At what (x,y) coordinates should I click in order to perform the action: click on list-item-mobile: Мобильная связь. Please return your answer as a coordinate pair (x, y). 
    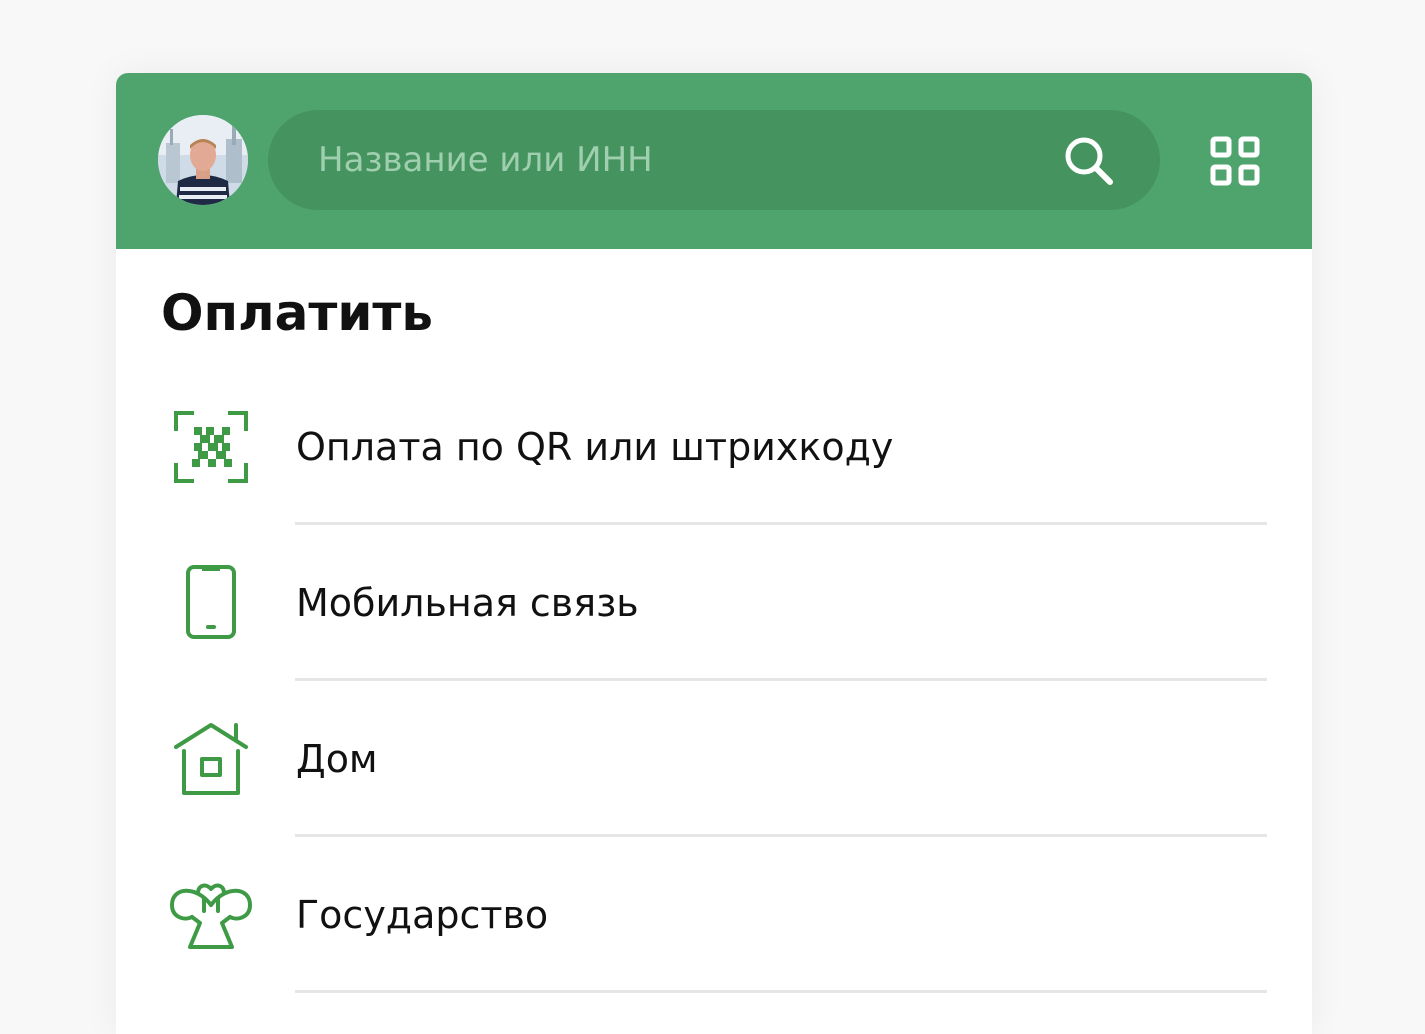
    Looking at the image, I should click on (714, 603).